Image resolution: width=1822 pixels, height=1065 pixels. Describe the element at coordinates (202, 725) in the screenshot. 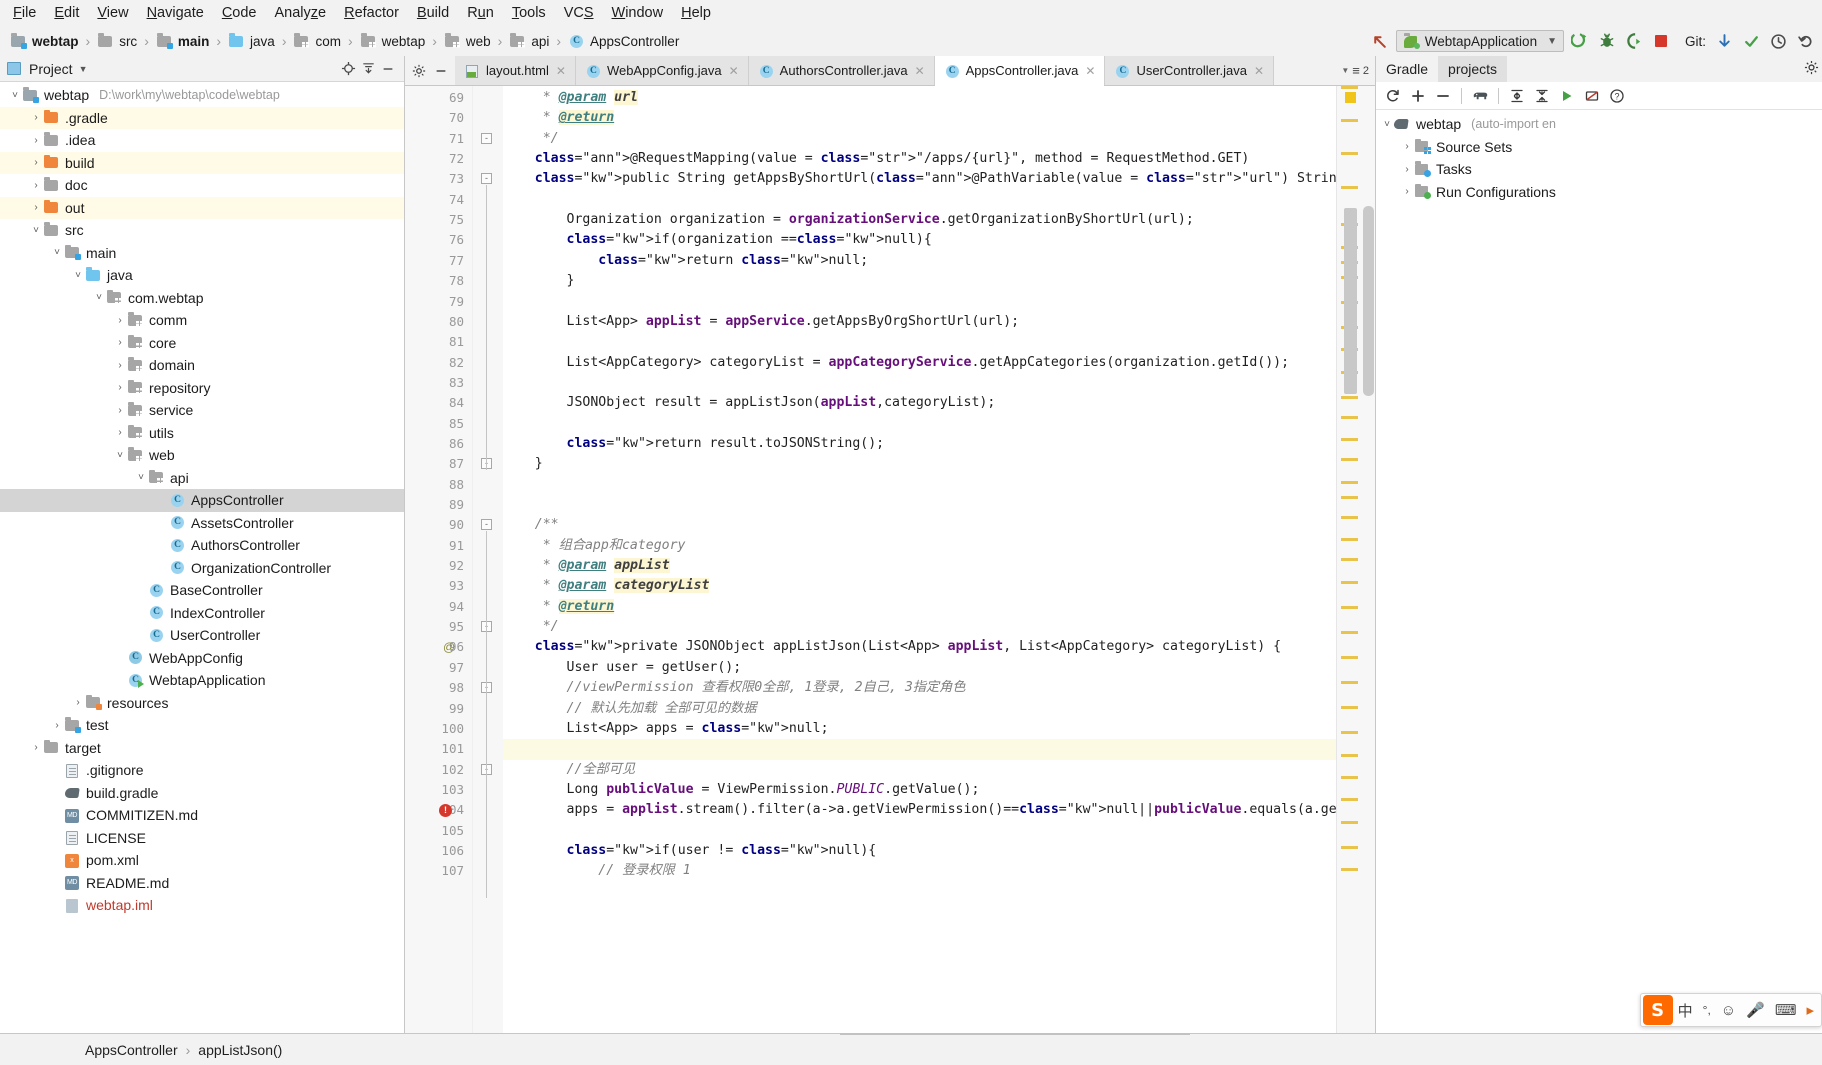

I see `project-tree-item: › test` at that location.